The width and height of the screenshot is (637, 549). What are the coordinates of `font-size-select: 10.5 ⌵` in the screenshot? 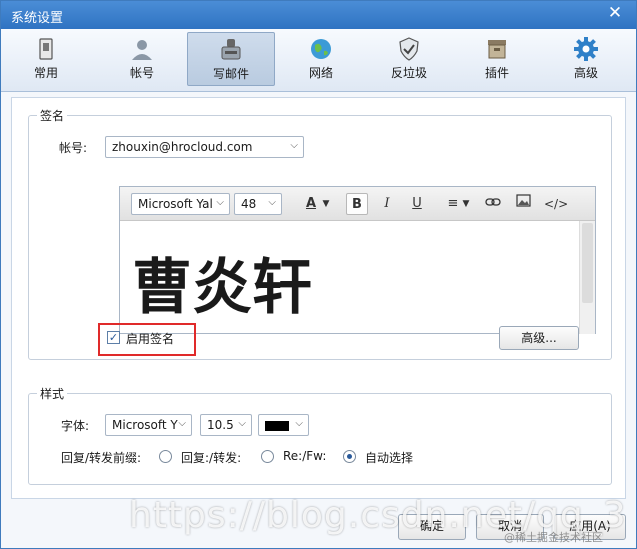 It's located at (226, 425).